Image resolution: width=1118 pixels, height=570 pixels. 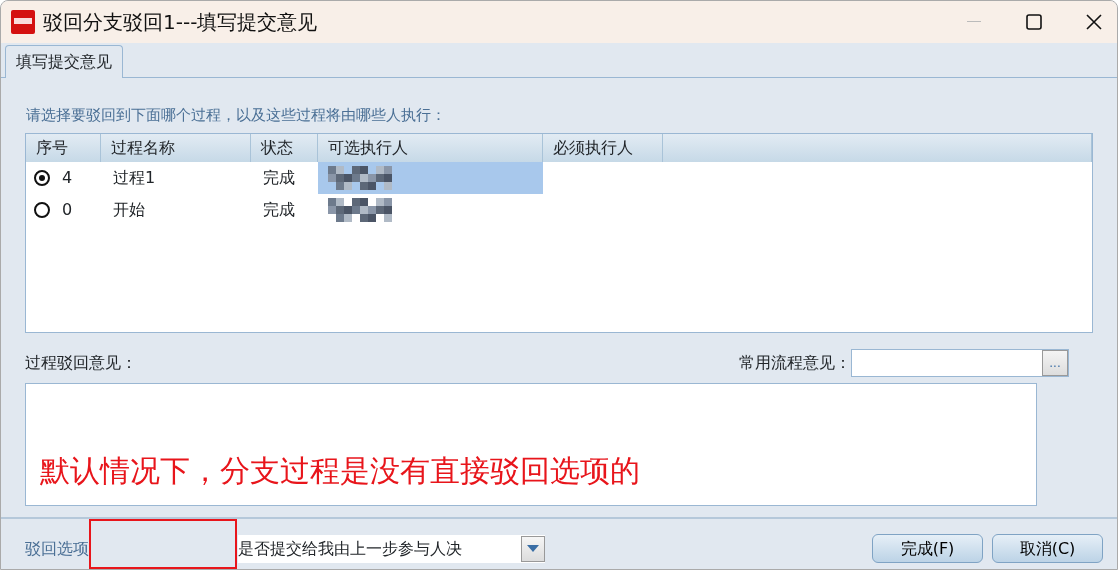 I want to click on annotation-text: 默认情况下，分支过程是没有直接驳回选项的, so click(x=340, y=470).